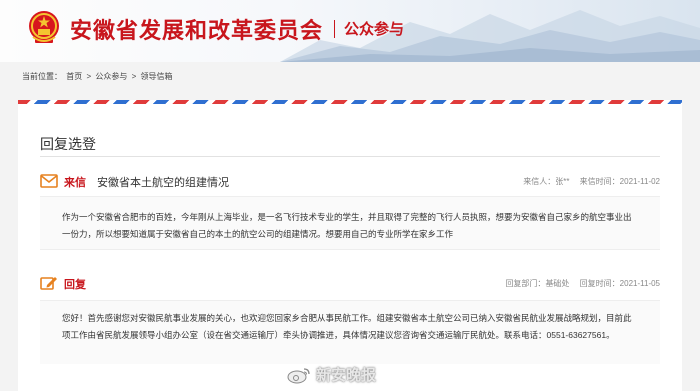 This screenshot has width=700, height=391. Describe the element at coordinates (298, 376) in the screenshot. I see `weibo-logo-icon` at that location.